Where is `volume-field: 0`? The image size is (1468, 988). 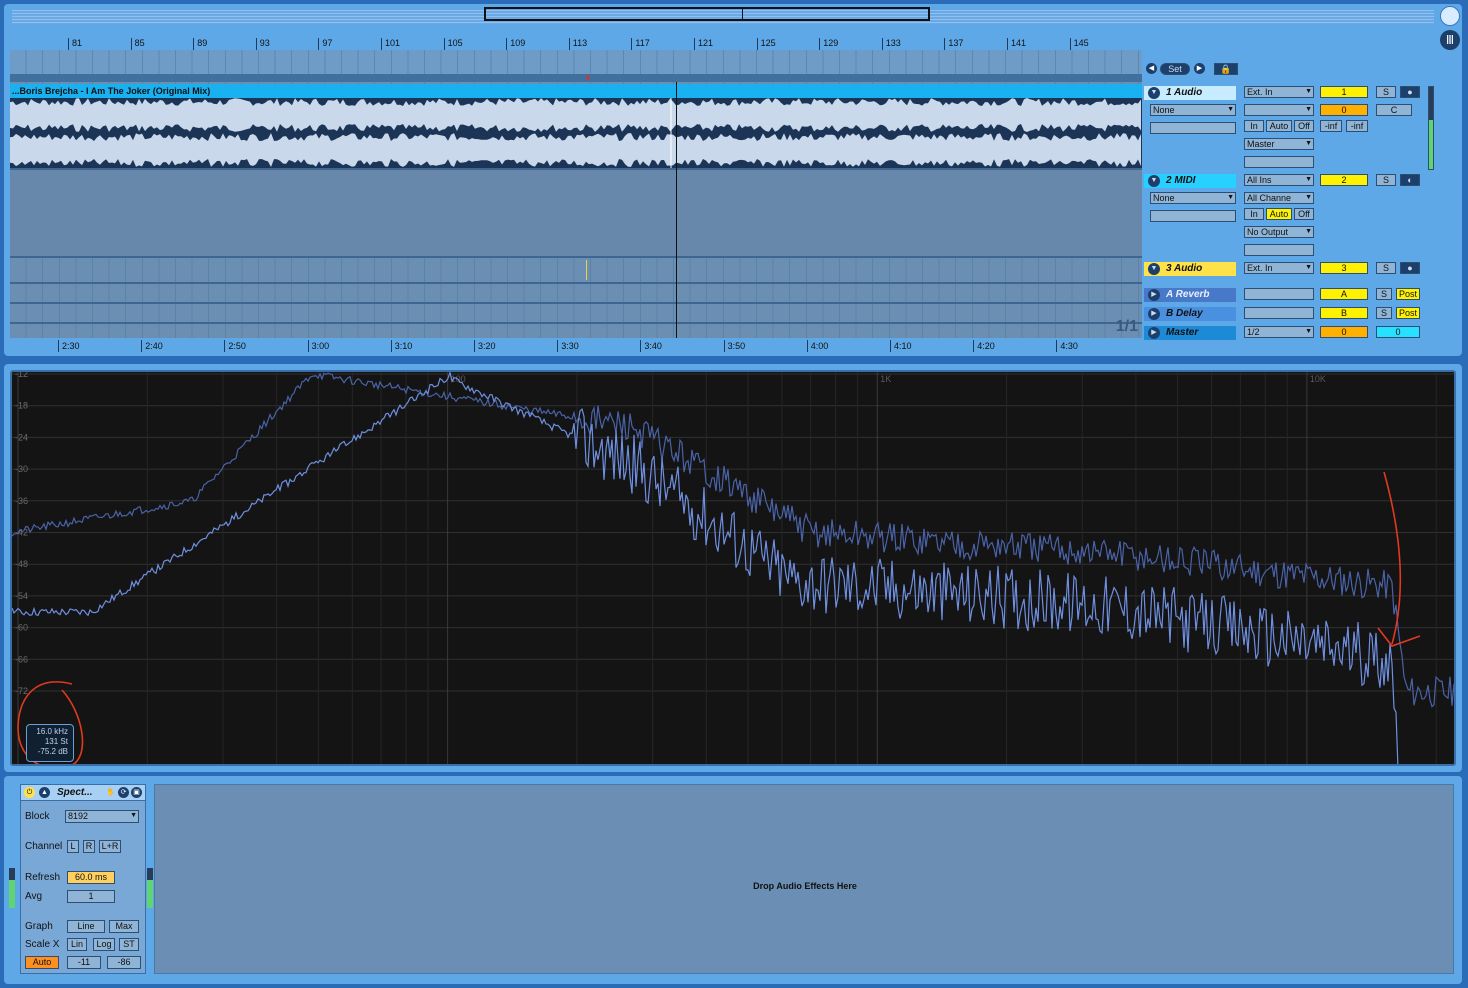
volume-field: 0 is located at coordinates (1344, 110).